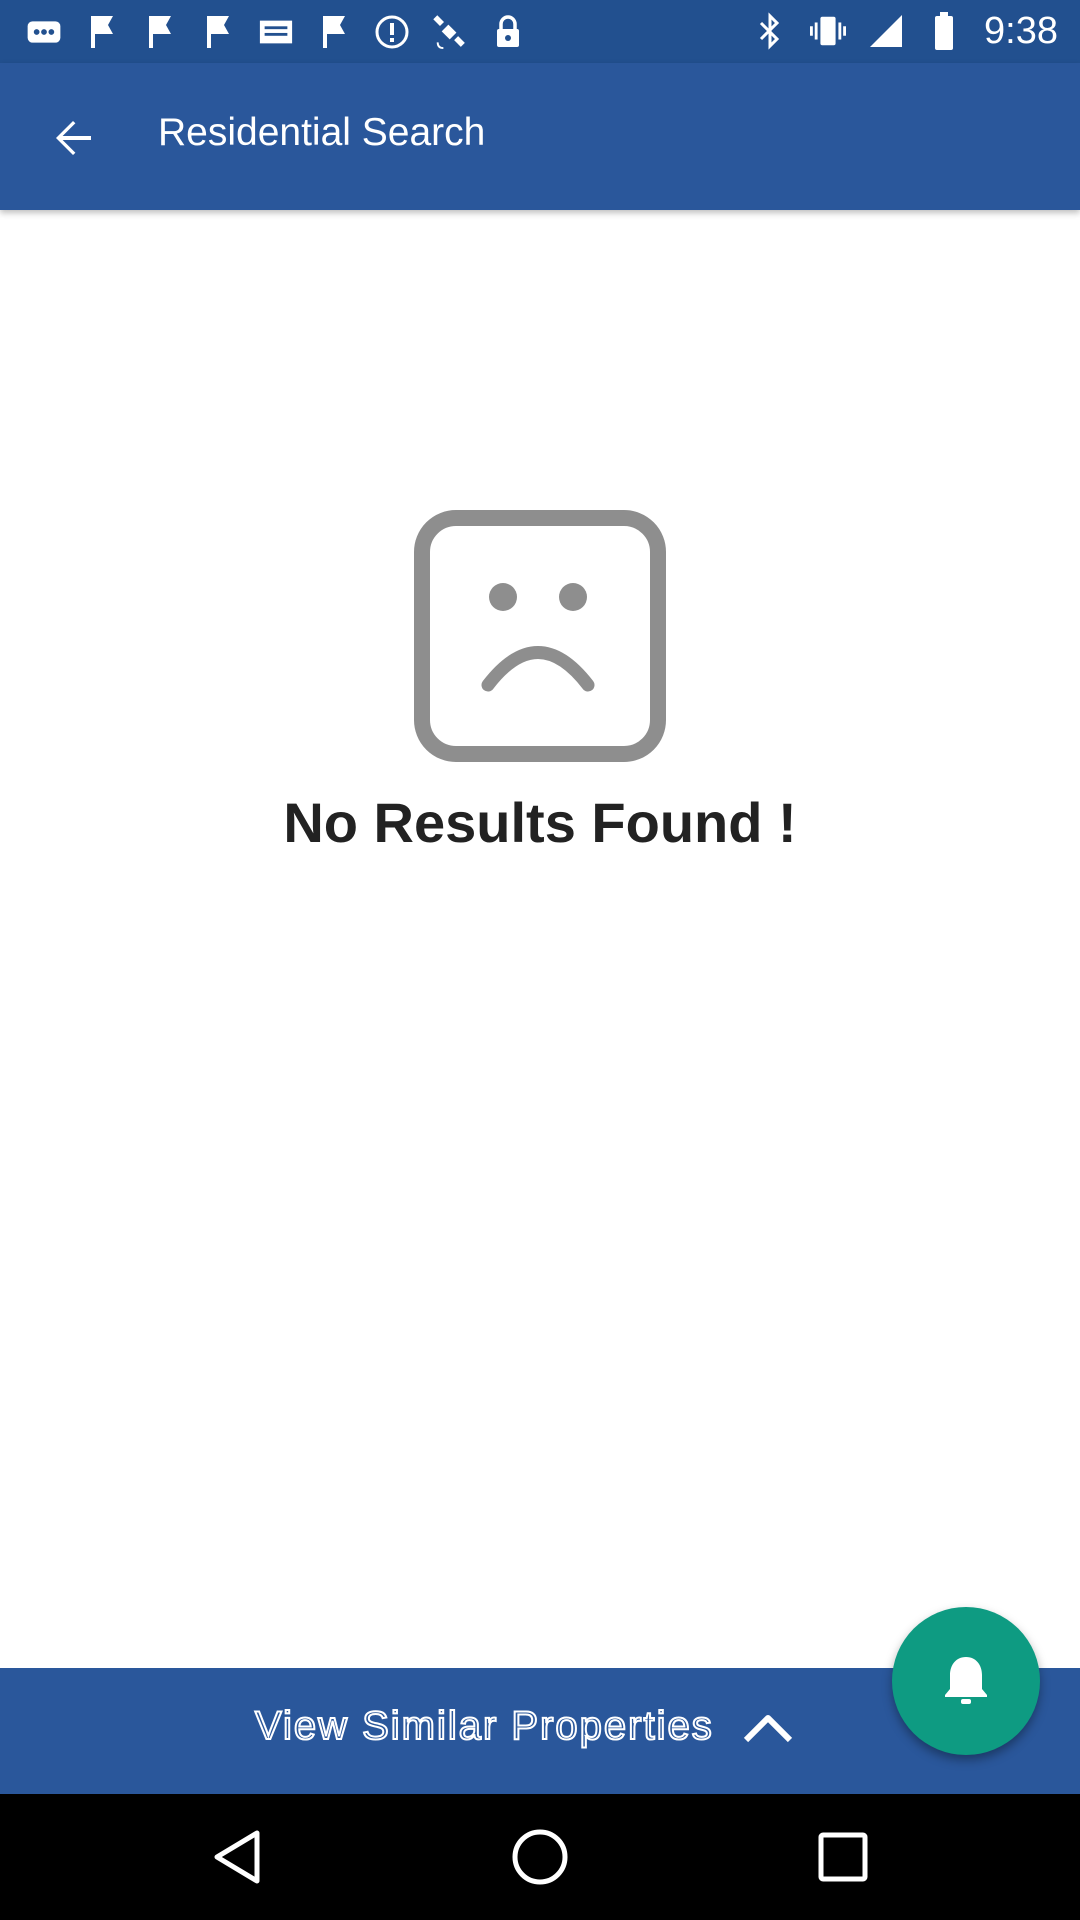  What do you see at coordinates (540, 31) in the screenshot?
I see `status-bar: 9:38` at bounding box center [540, 31].